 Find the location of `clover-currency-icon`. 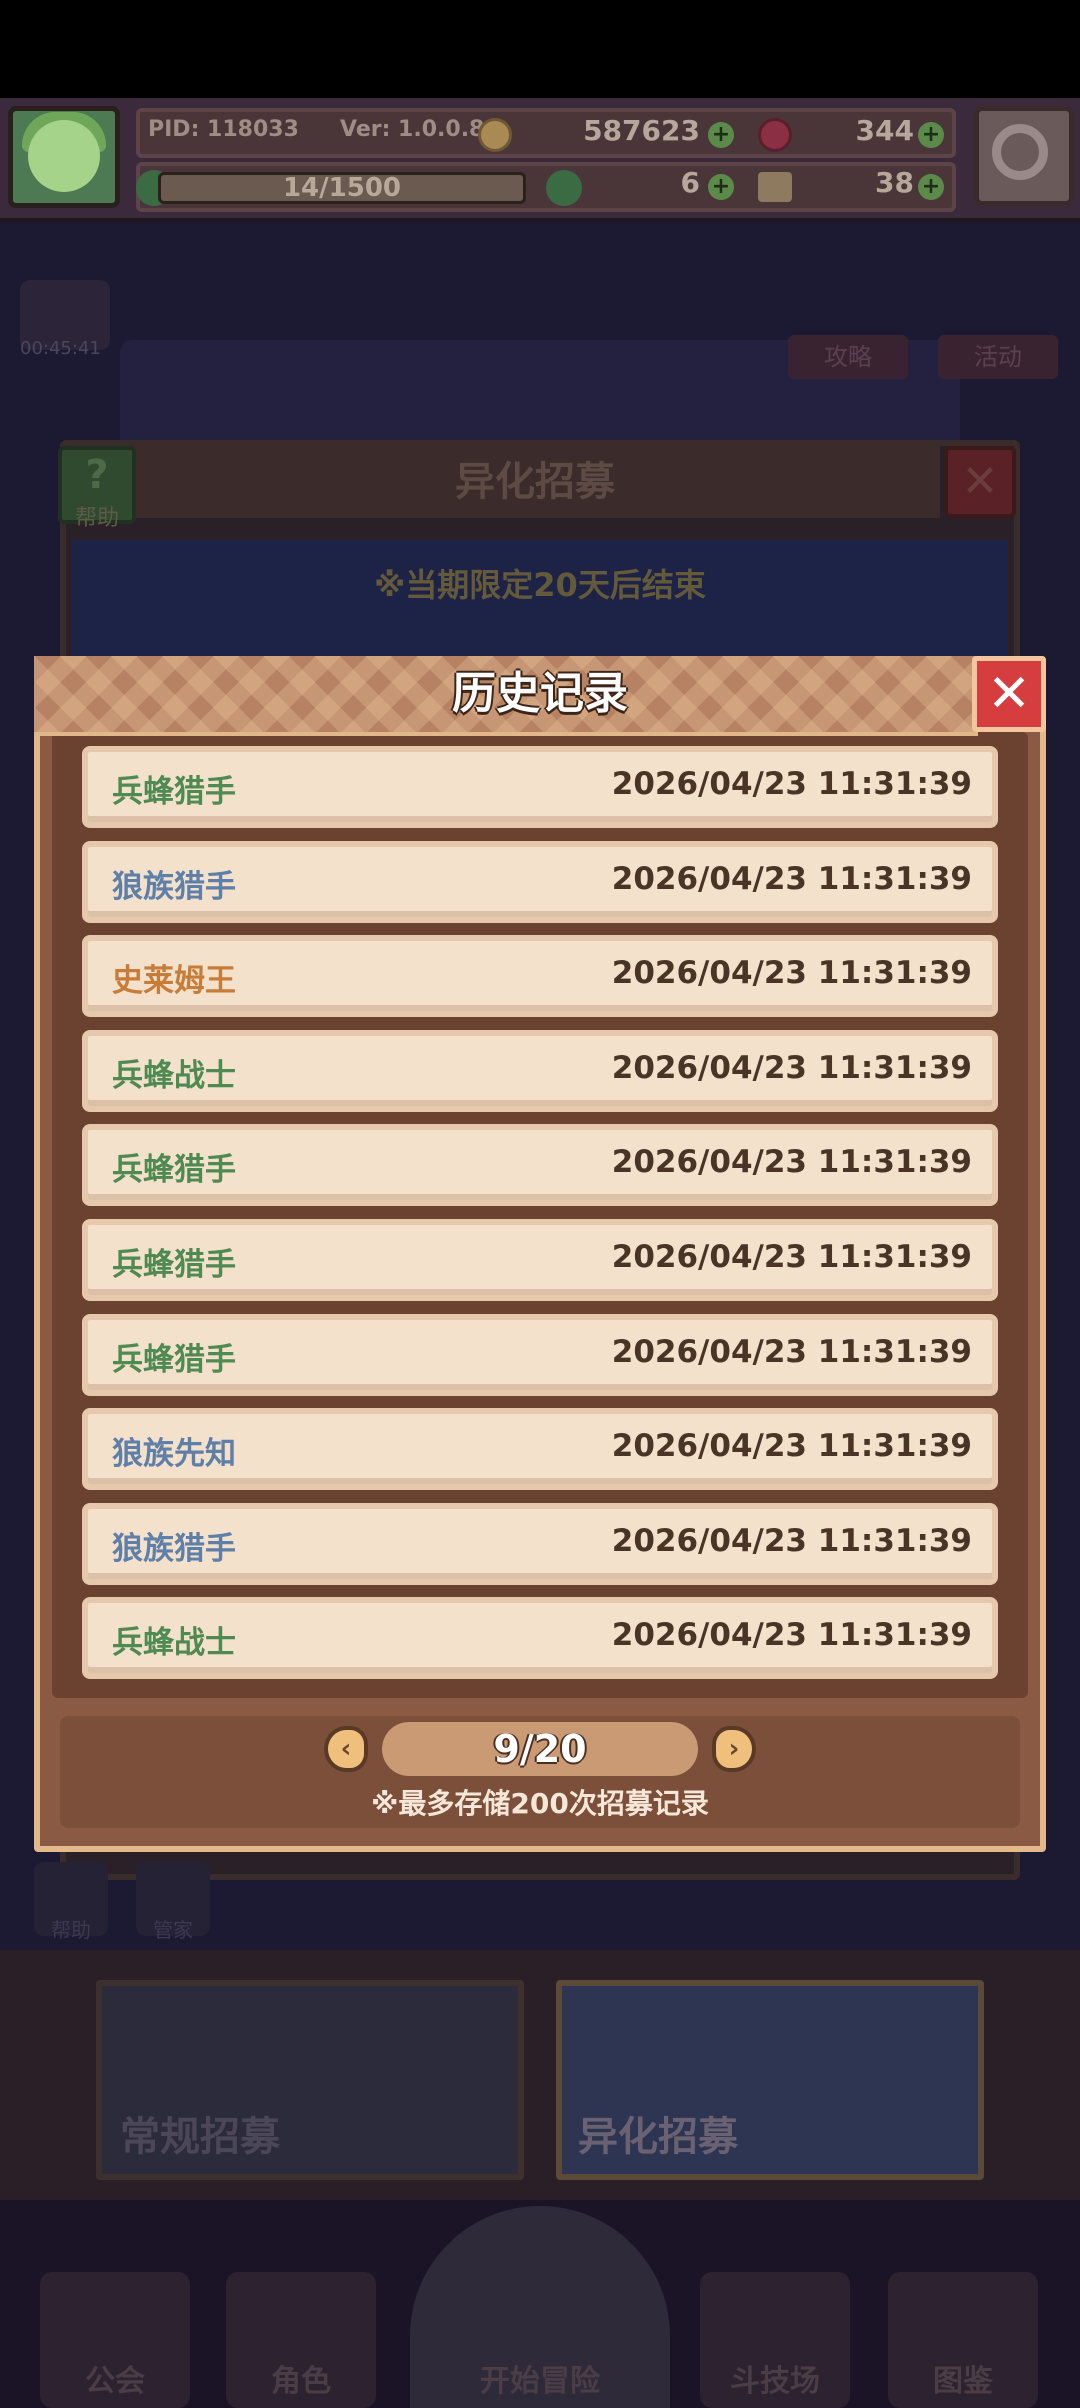

clover-currency-icon is located at coordinates (564, 188).